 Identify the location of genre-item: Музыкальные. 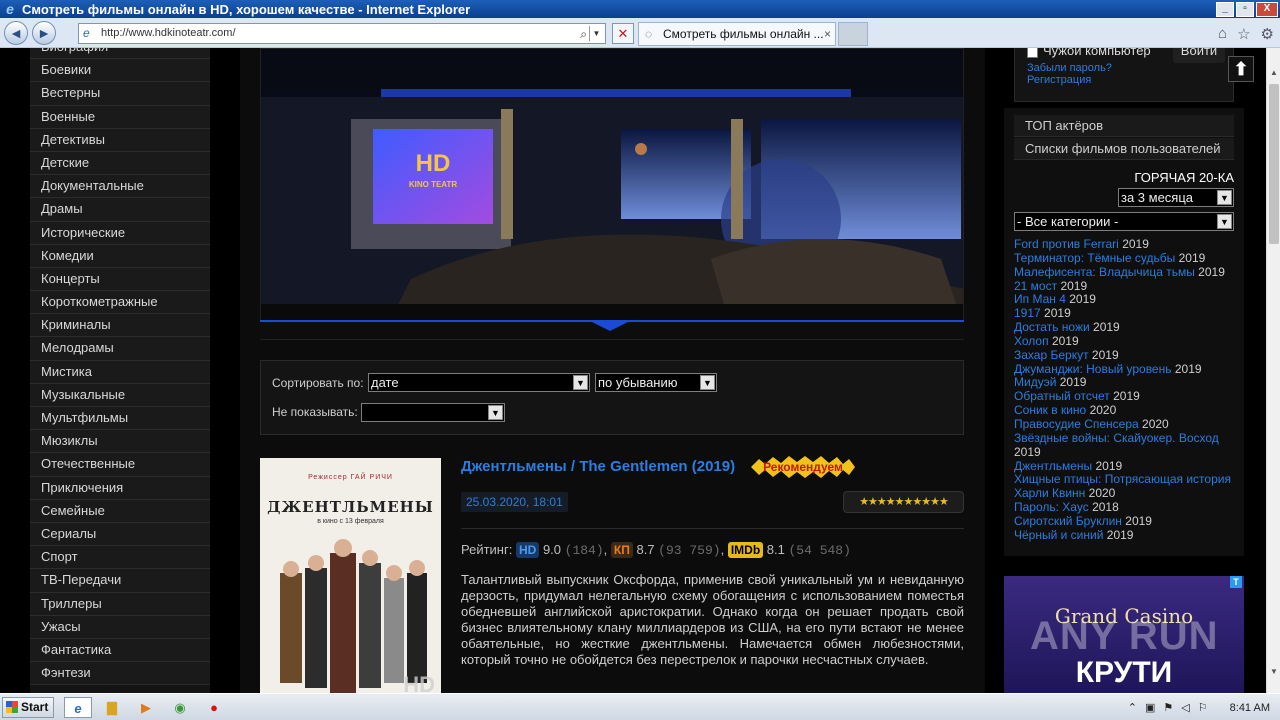
(120, 395).